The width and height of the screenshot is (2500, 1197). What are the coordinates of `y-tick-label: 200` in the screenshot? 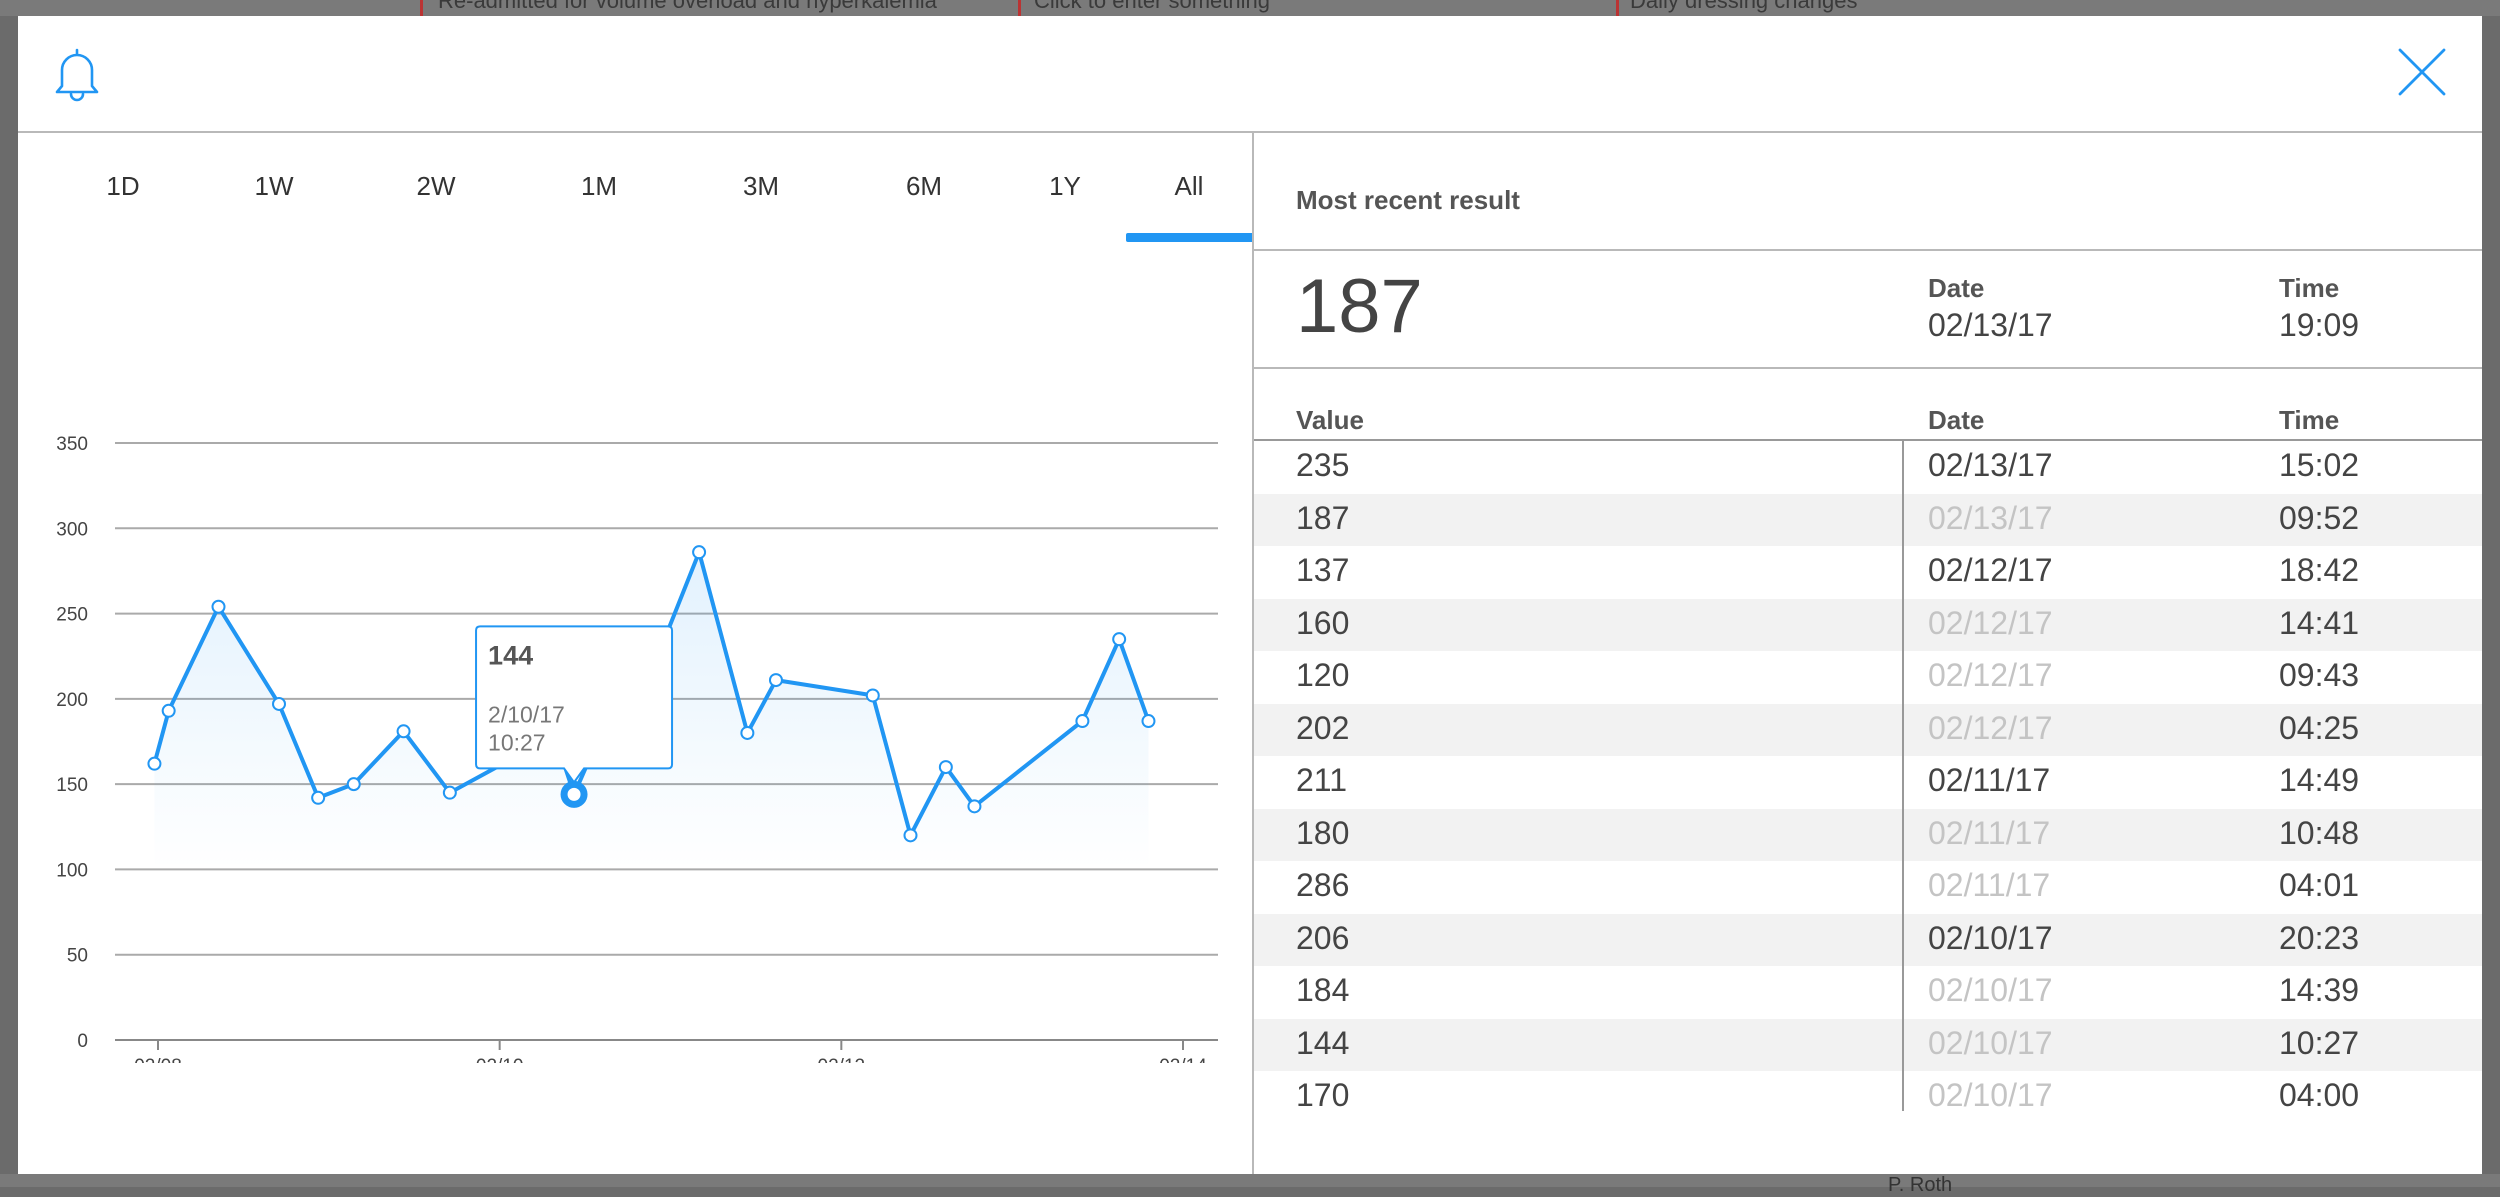 It's located at (72, 700).